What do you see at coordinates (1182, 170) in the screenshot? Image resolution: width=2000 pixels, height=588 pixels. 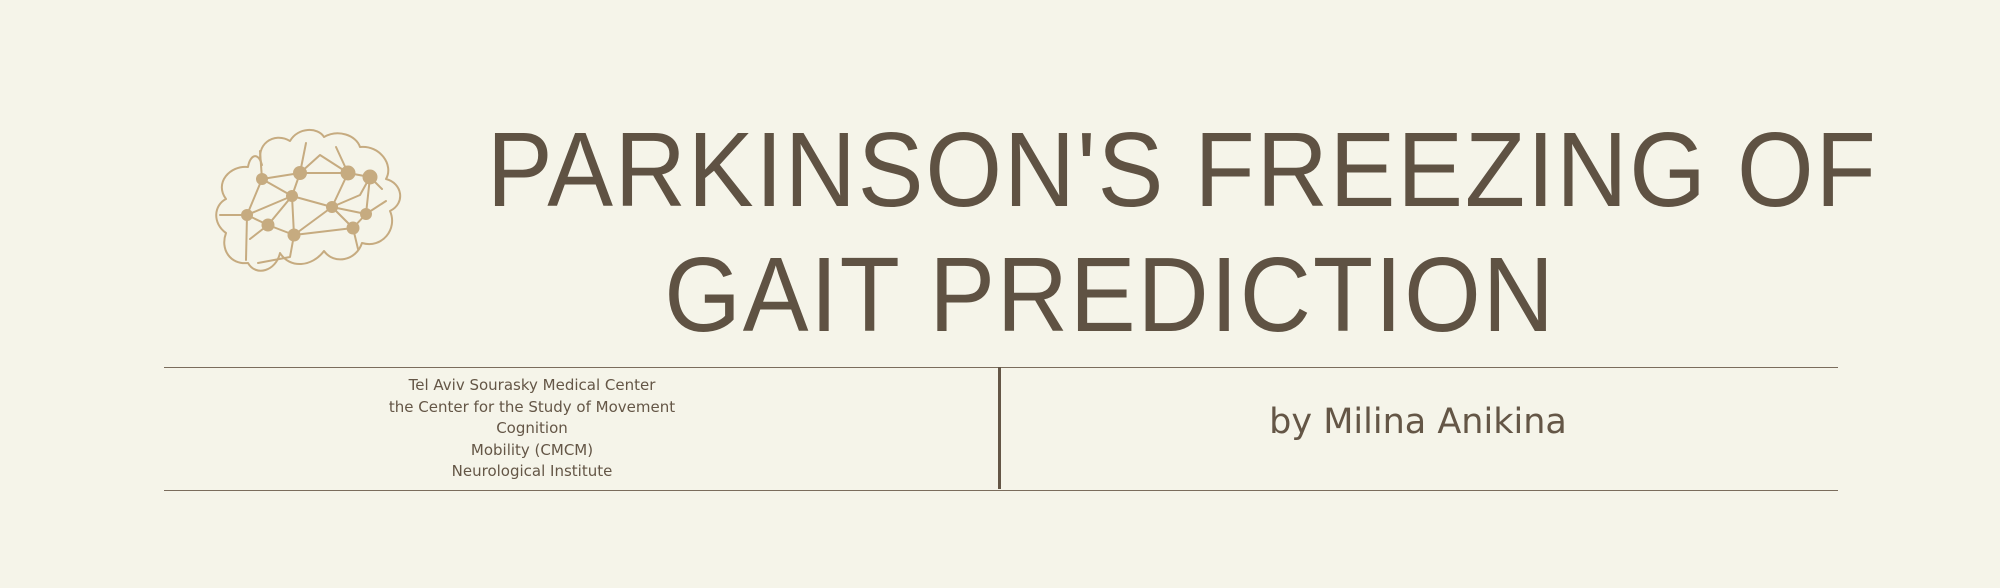 I see `title-line-1: PARKINSON'S FREEZING OF` at bounding box center [1182, 170].